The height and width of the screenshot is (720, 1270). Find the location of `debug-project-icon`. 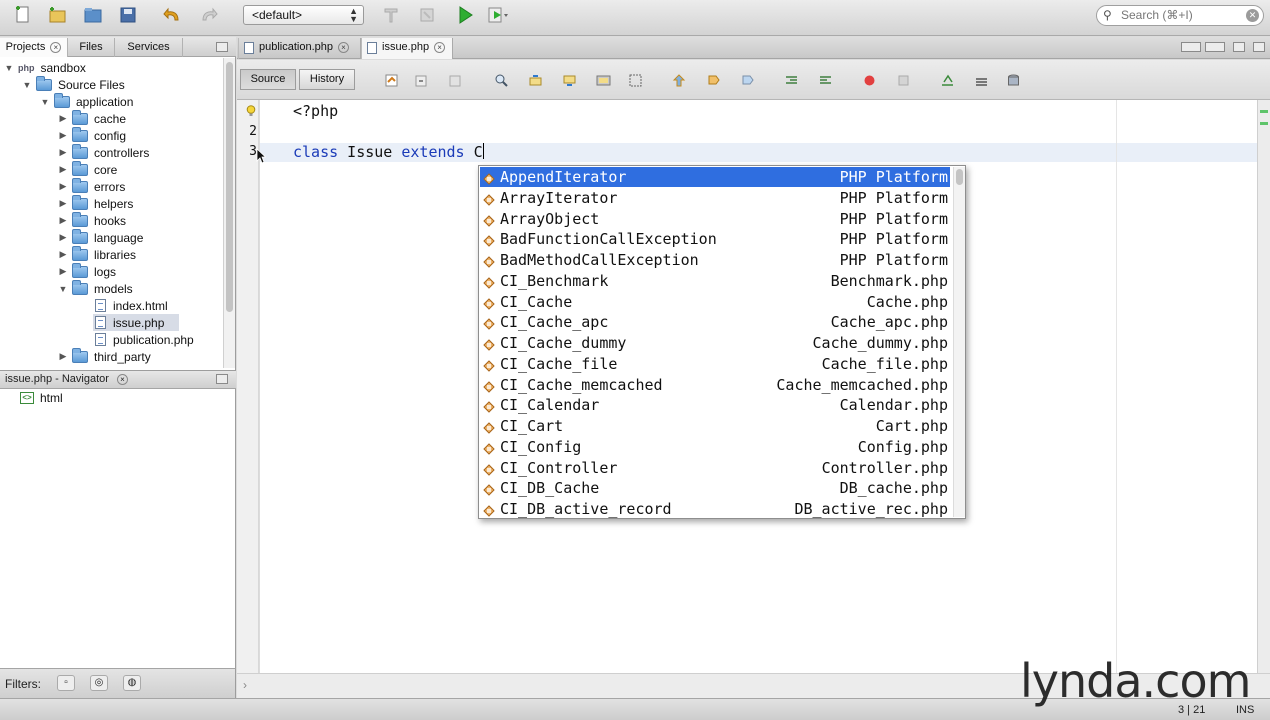

debug-project-icon is located at coordinates (497, 15).